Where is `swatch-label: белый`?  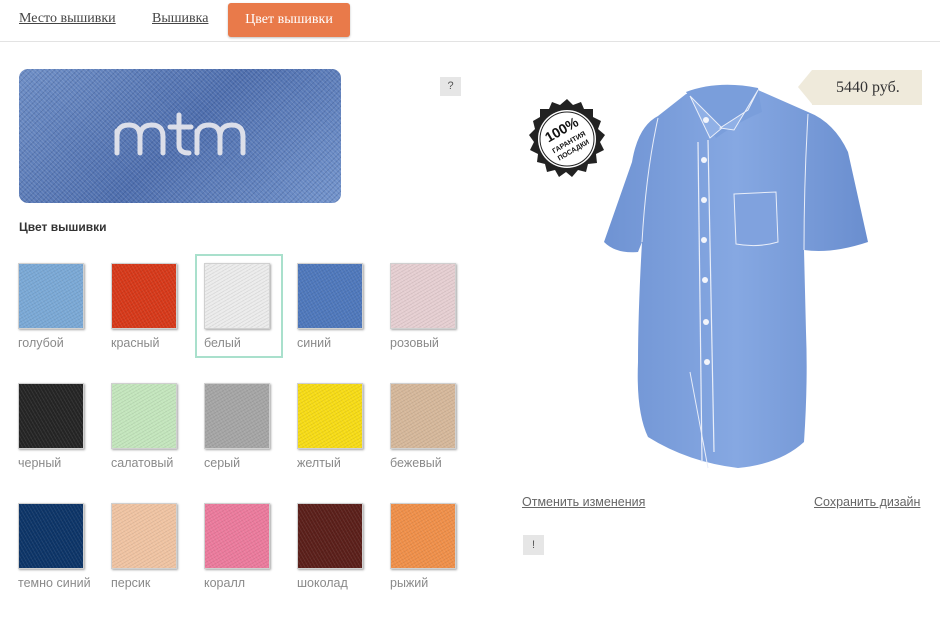 swatch-label: белый is located at coordinates (222, 343).